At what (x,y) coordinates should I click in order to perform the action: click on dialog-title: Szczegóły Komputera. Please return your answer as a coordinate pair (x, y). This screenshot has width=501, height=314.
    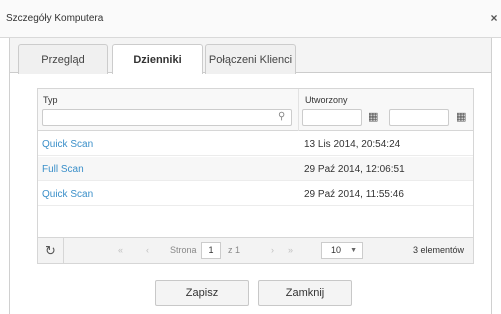
    Looking at the image, I should click on (55, 18).